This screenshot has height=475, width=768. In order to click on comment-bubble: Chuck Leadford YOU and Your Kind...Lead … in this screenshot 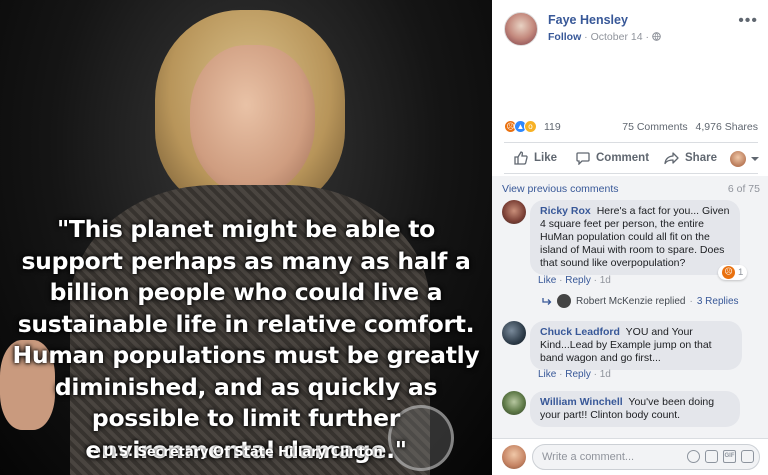, I will do `click(636, 345)`.